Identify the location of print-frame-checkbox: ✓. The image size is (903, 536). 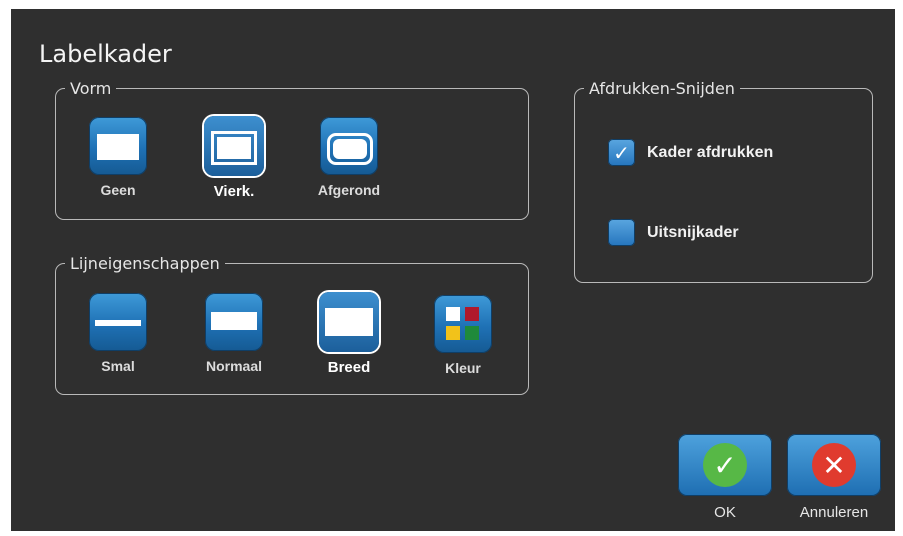
(621, 152).